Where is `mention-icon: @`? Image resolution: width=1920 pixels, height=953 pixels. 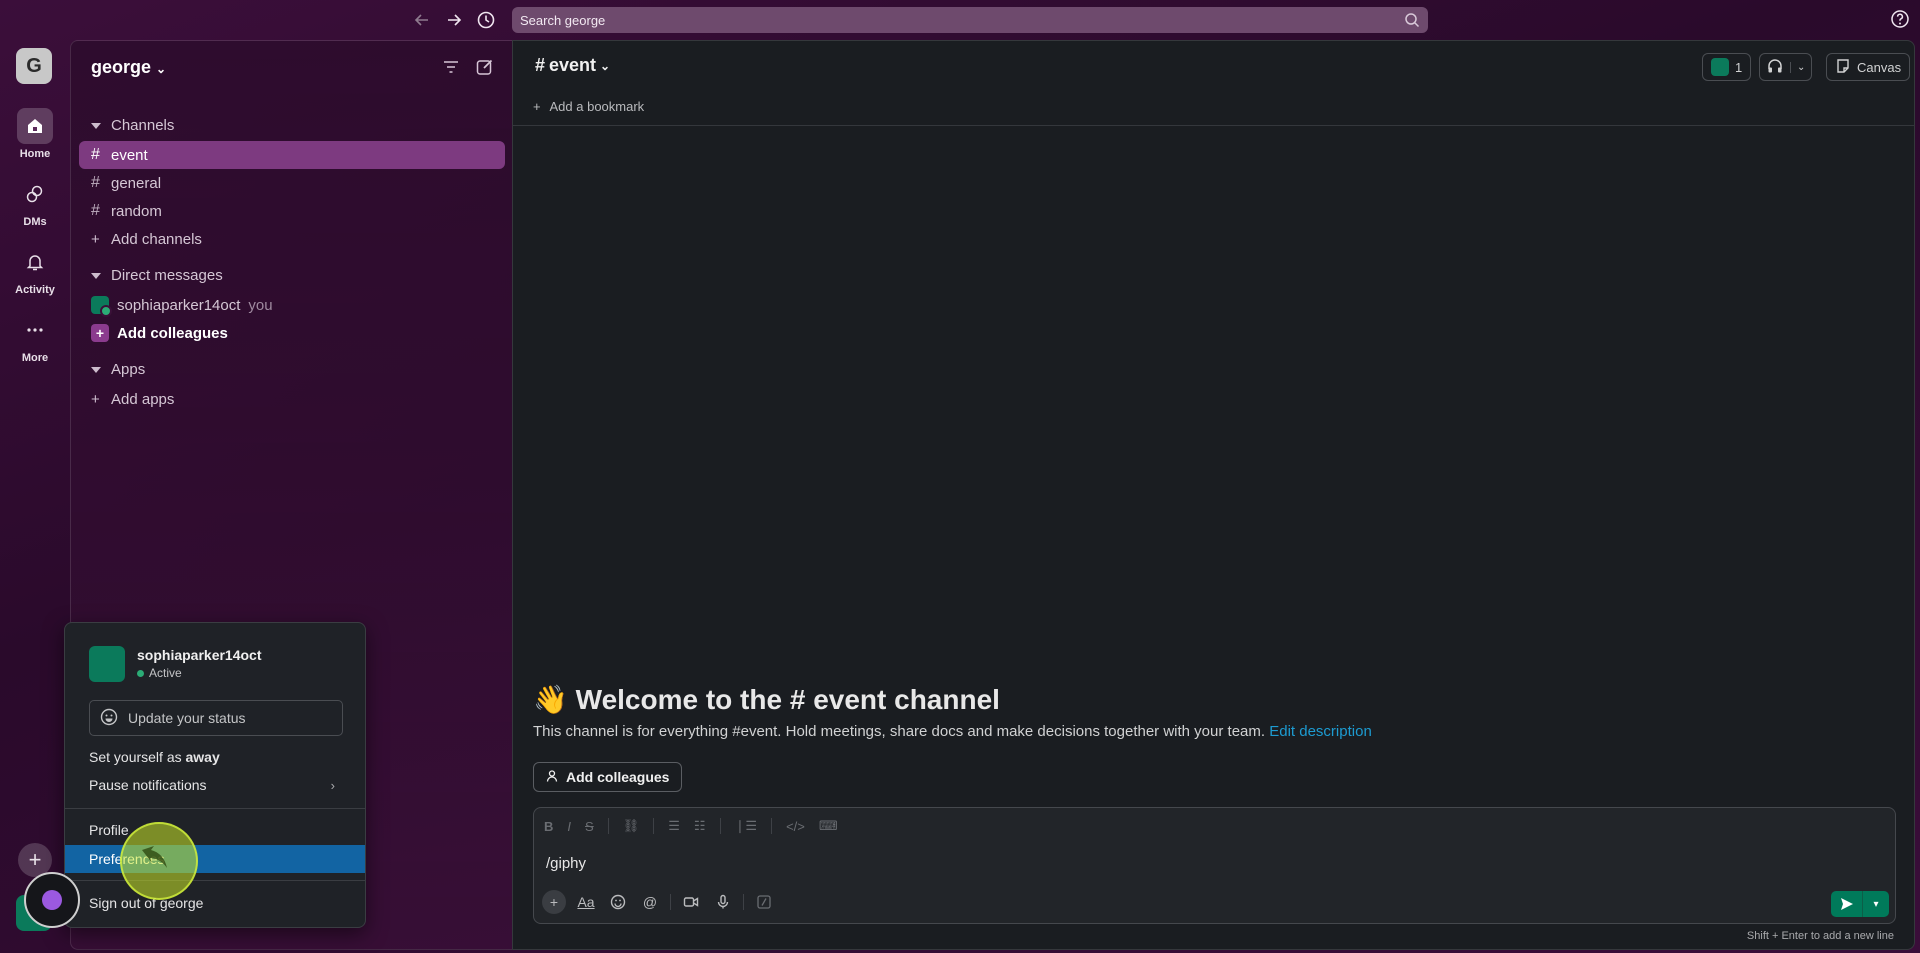
mention-icon: @ is located at coordinates (650, 902).